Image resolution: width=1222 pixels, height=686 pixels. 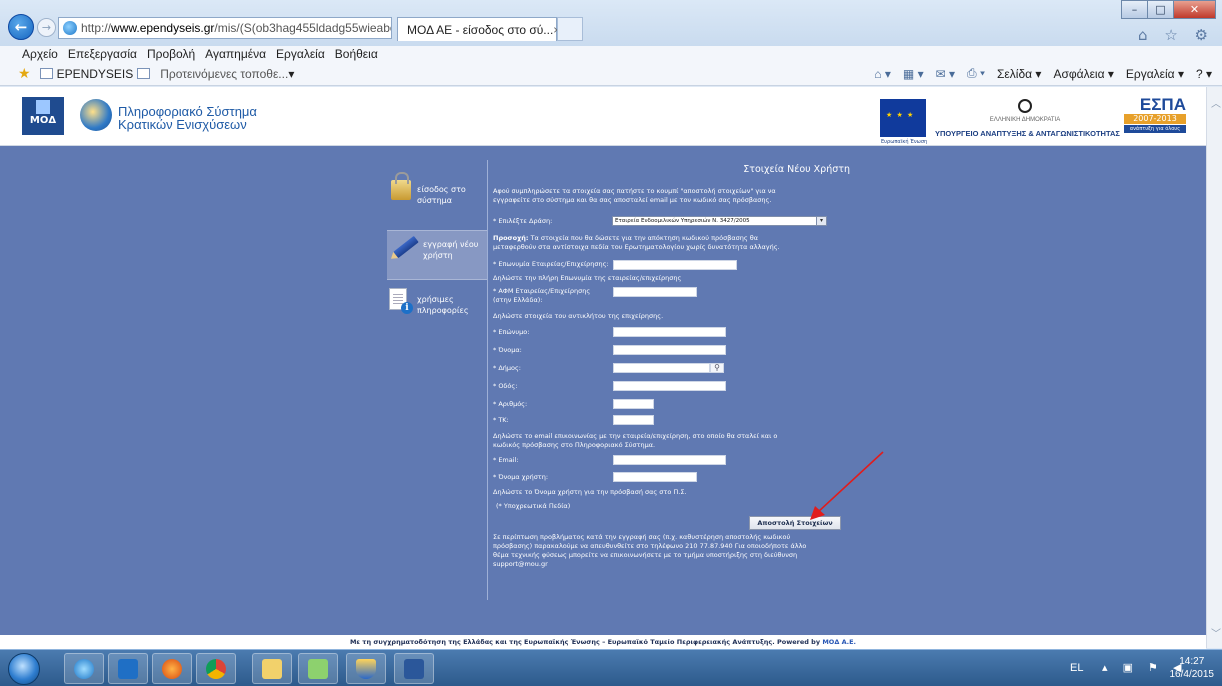 I want to click on afm-input, so click(x=655, y=292).